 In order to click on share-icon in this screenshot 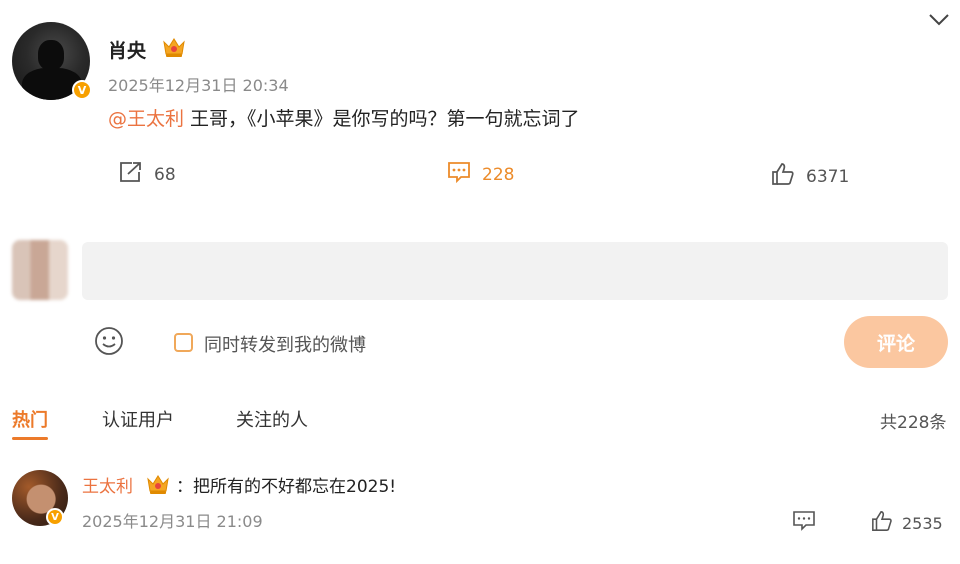, I will do `click(131, 174)`.